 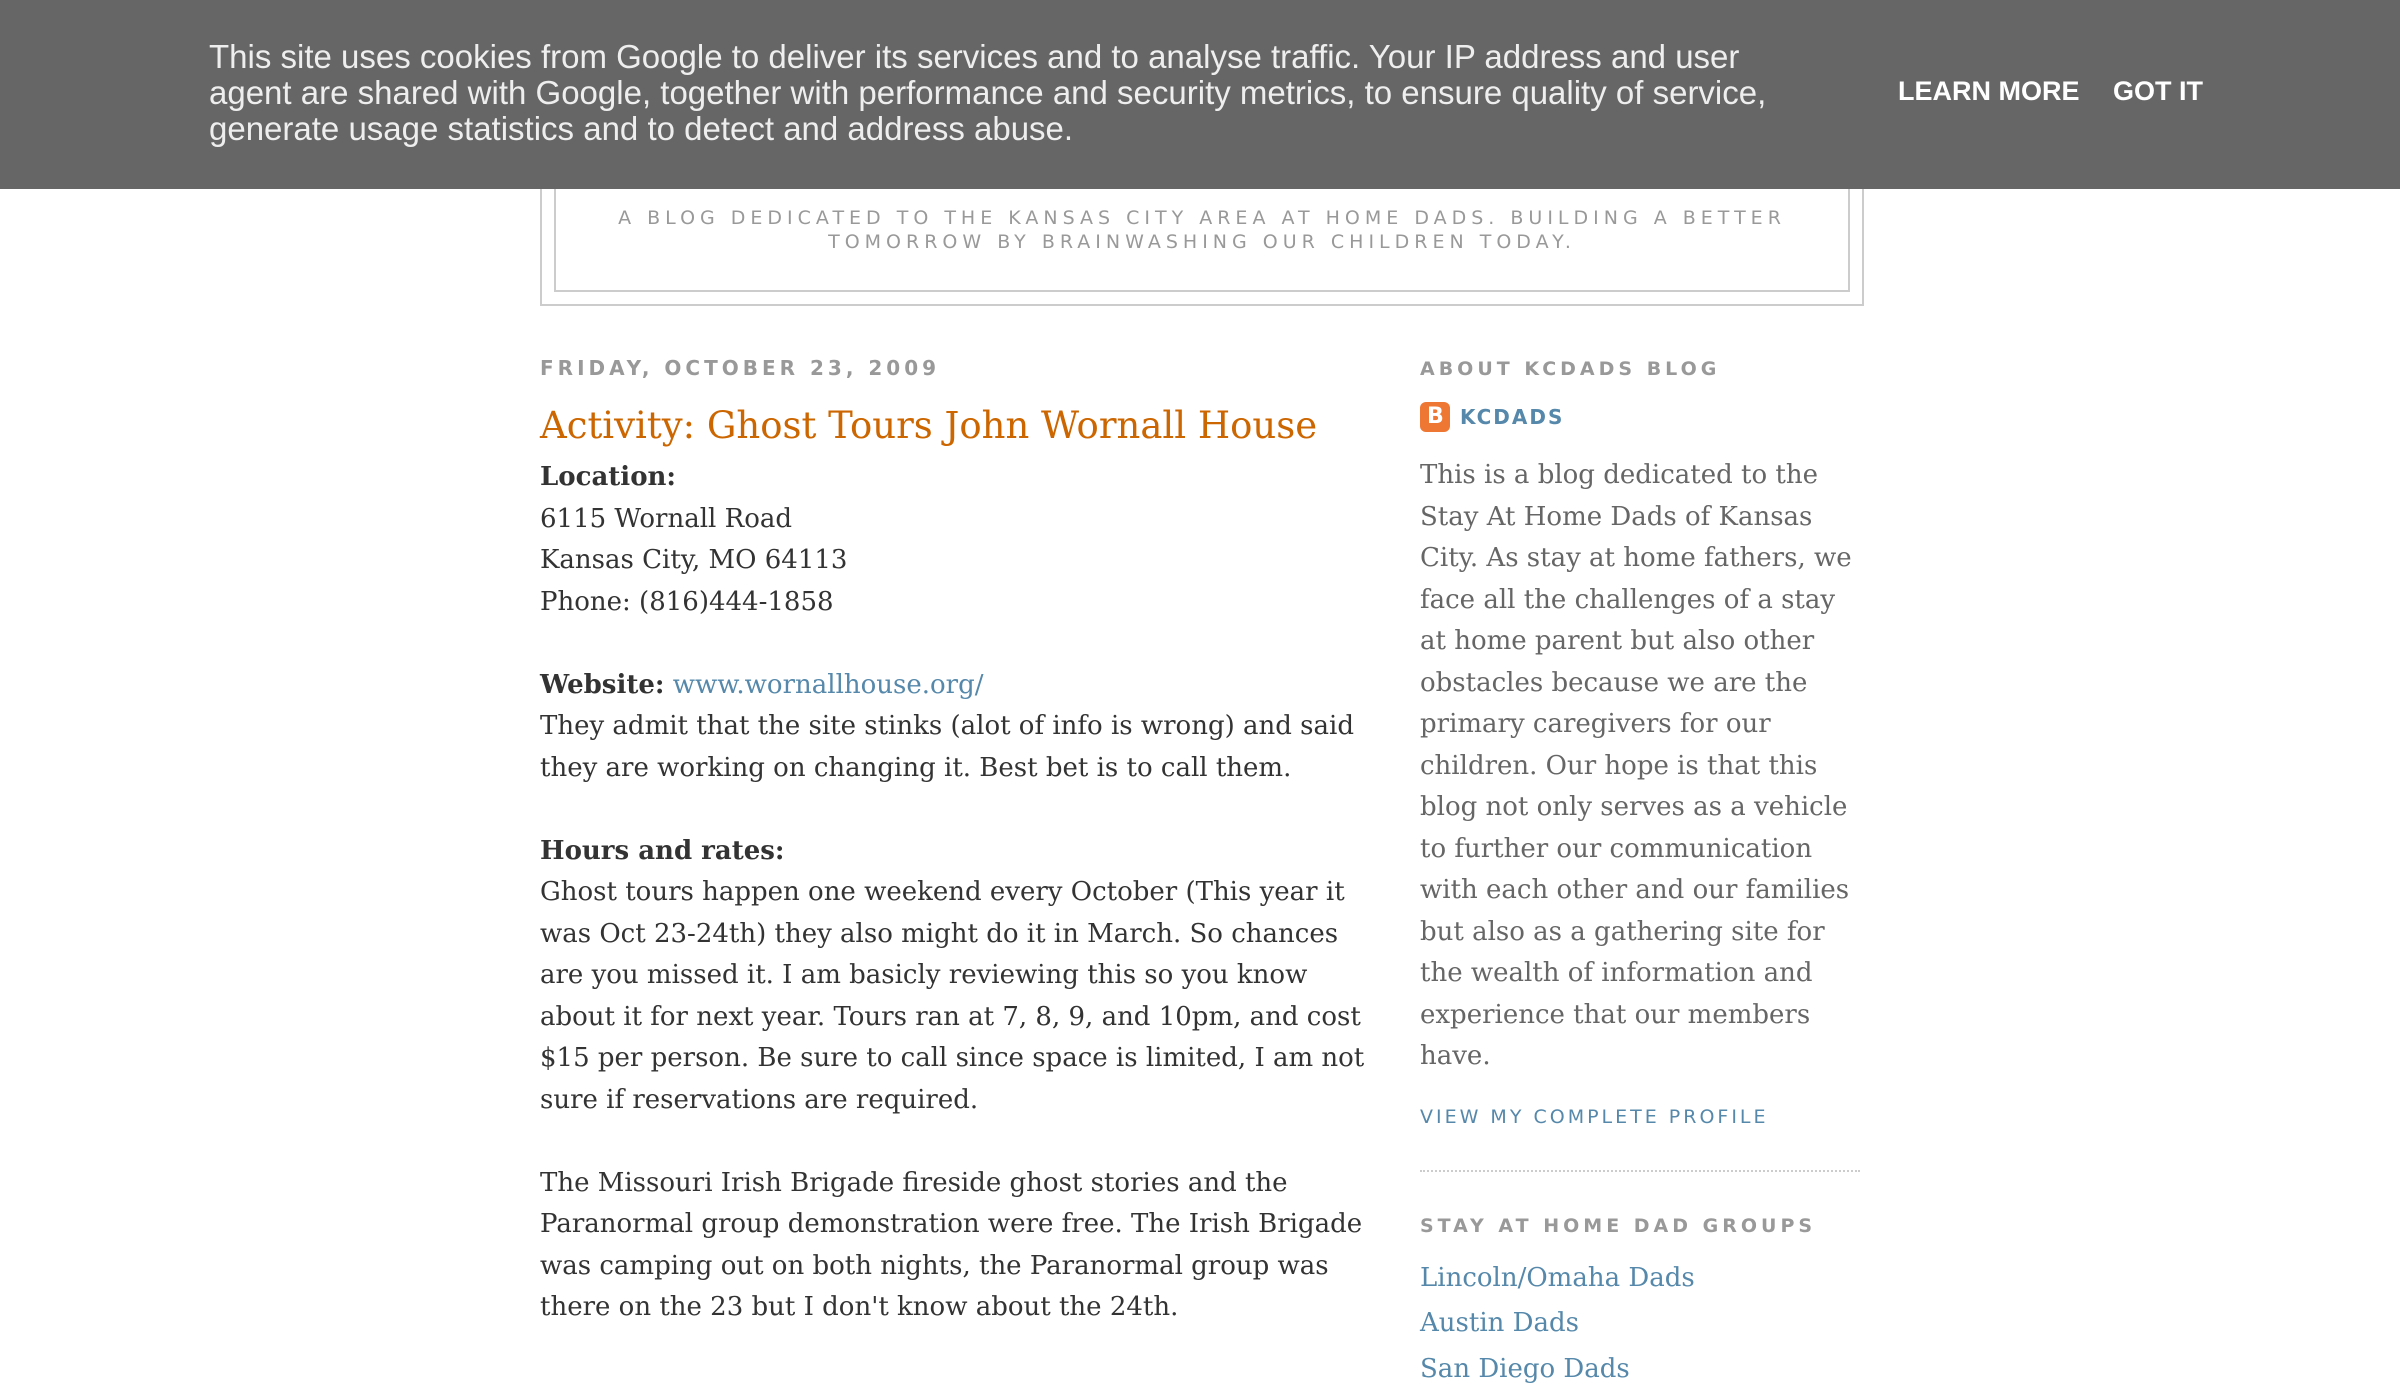 What do you see at coordinates (1640, 1226) in the screenshot?
I see `groups-heading: Stay At Home Dad Groups` at bounding box center [1640, 1226].